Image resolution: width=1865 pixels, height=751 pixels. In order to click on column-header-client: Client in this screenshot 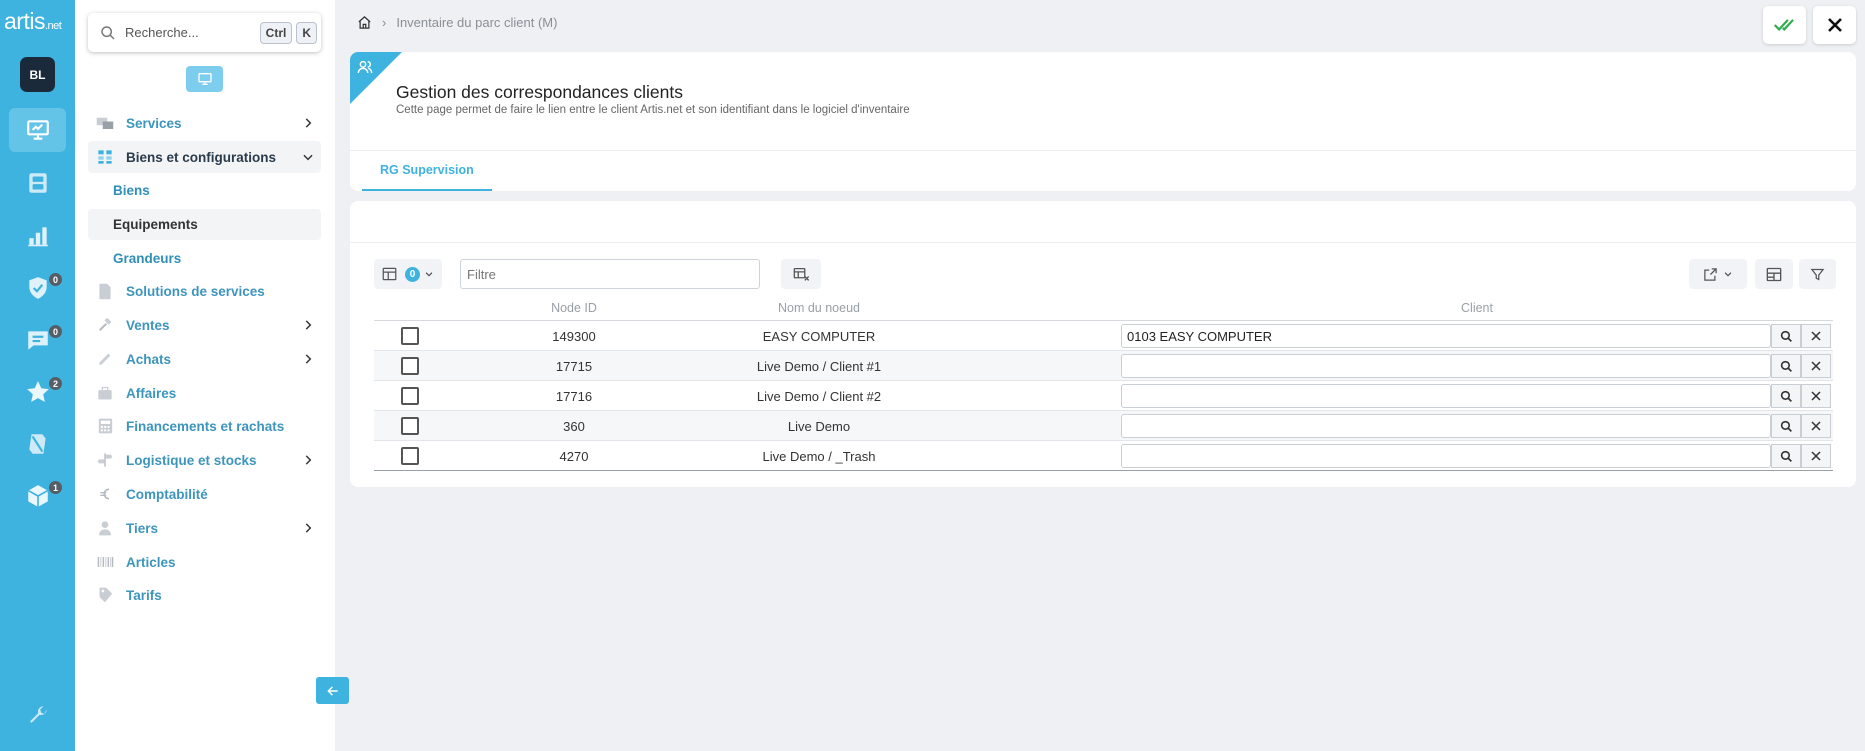, I will do `click(1477, 308)`.